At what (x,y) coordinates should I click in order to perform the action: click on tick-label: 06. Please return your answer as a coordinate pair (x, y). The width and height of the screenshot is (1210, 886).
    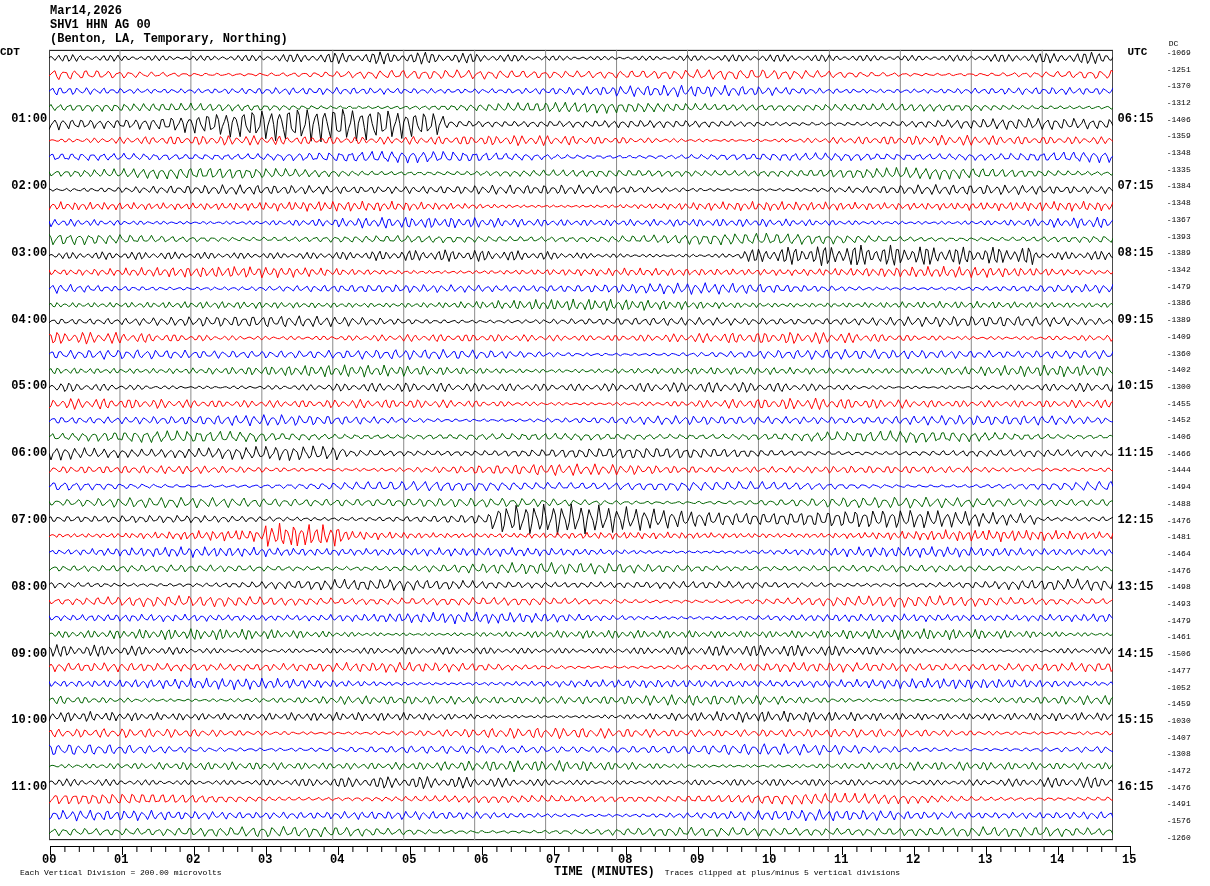
    Looking at the image, I should click on (481, 860).